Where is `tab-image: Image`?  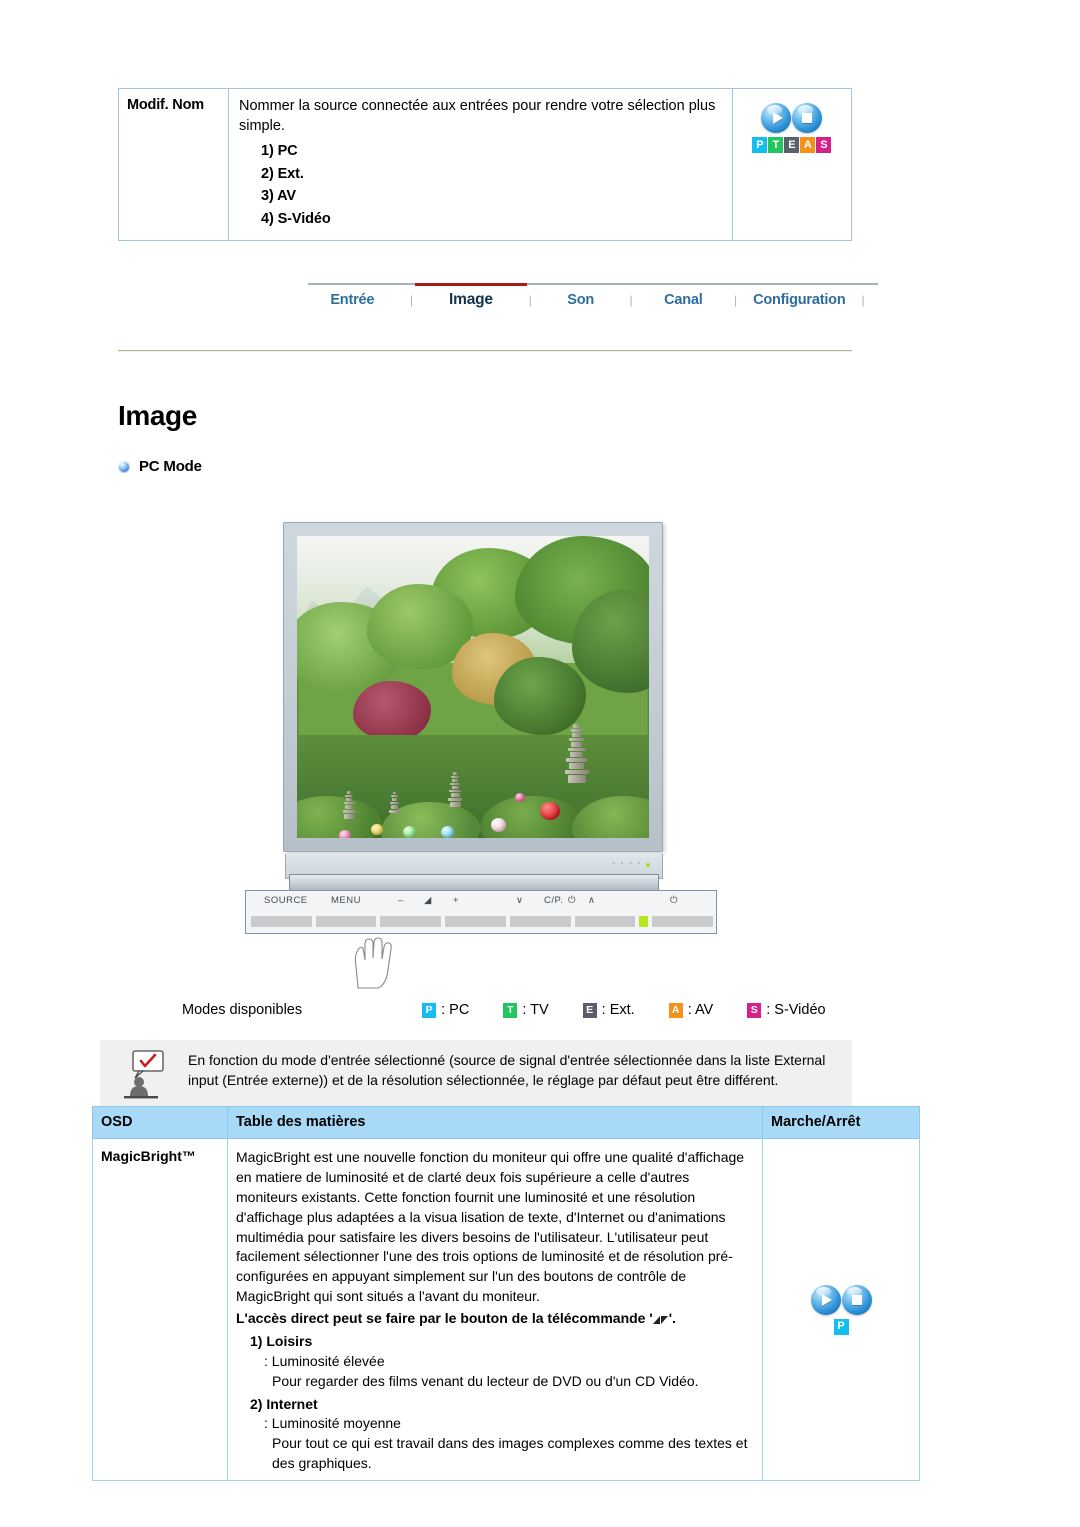
tab-image: Image is located at coordinates (471, 300).